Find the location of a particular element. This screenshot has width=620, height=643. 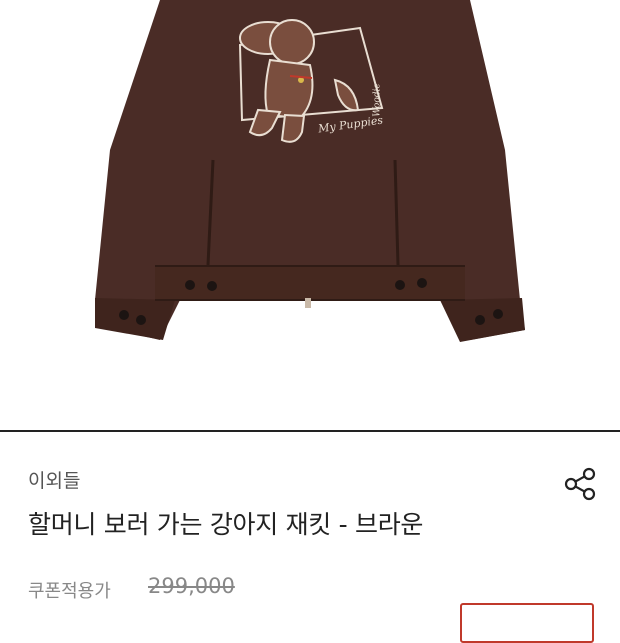

image-divider is located at coordinates (310, 431).